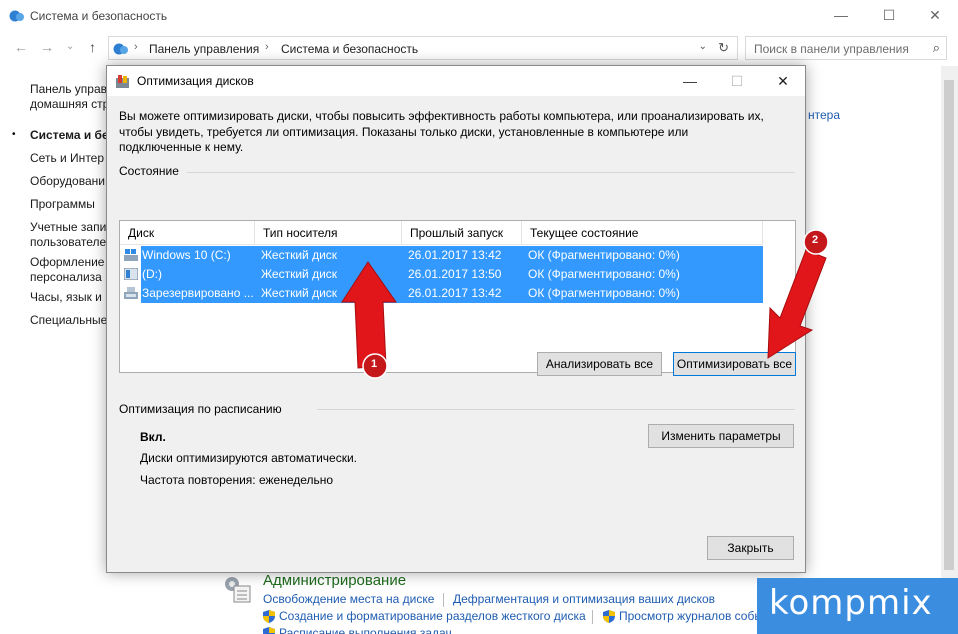  I want to click on watermark: kompmix, so click(857, 606).